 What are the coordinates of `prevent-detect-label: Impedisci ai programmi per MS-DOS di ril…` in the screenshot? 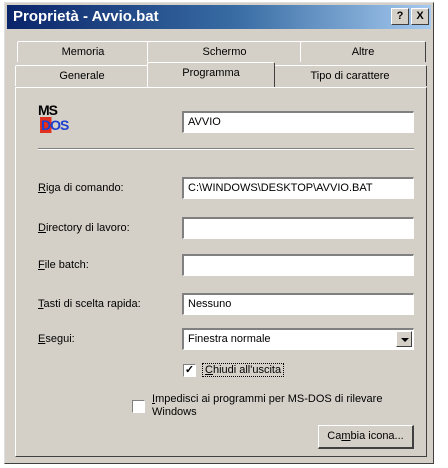 It's located at (267, 406).